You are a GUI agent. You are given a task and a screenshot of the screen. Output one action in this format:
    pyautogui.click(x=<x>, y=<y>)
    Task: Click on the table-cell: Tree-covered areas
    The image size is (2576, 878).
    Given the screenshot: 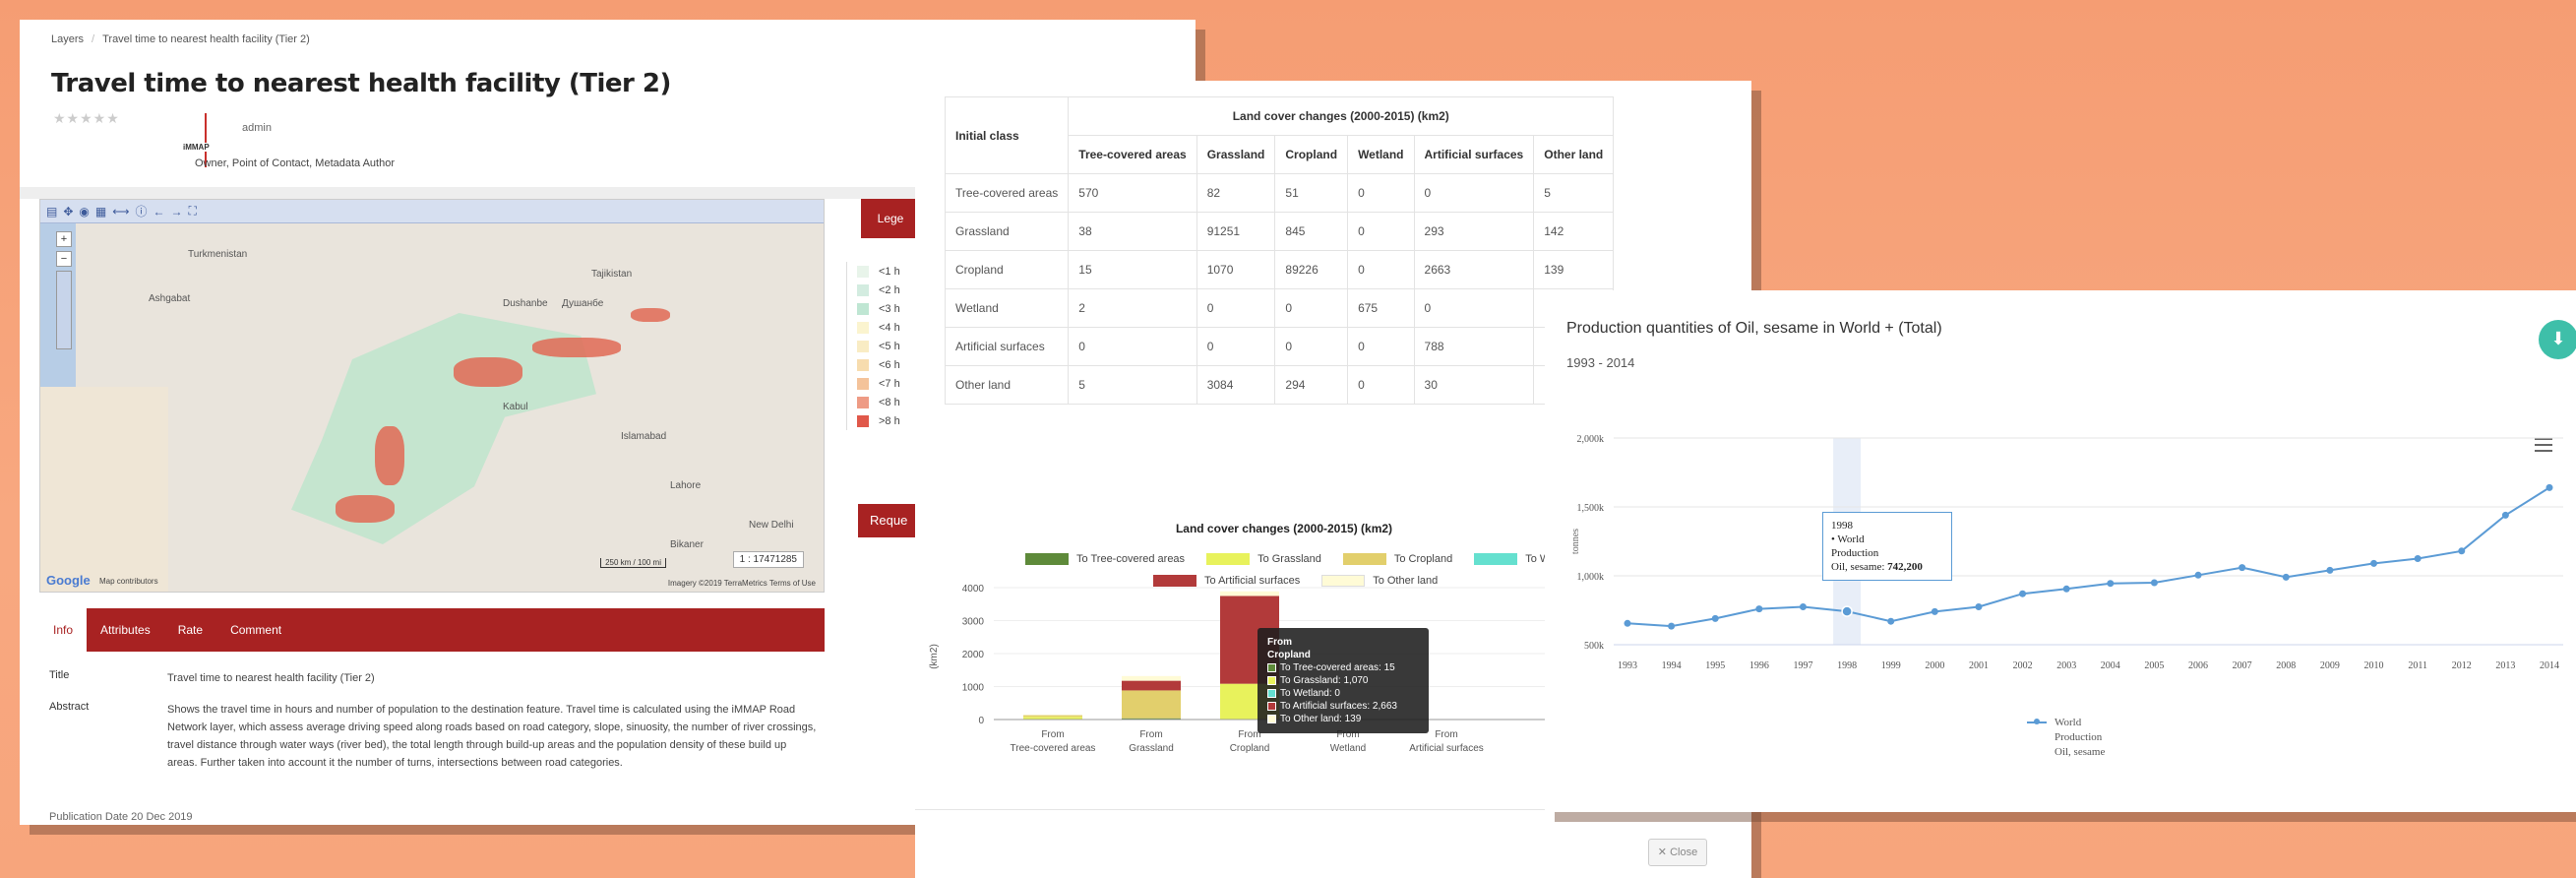 What is the action you would take?
    pyautogui.click(x=1007, y=193)
    